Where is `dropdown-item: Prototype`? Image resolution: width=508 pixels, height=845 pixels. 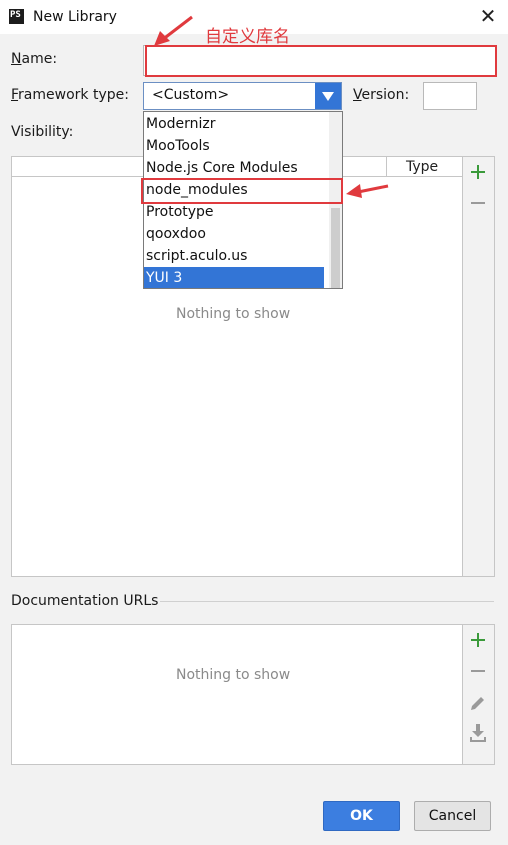
dropdown-item: Prototype is located at coordinates (234, 212).